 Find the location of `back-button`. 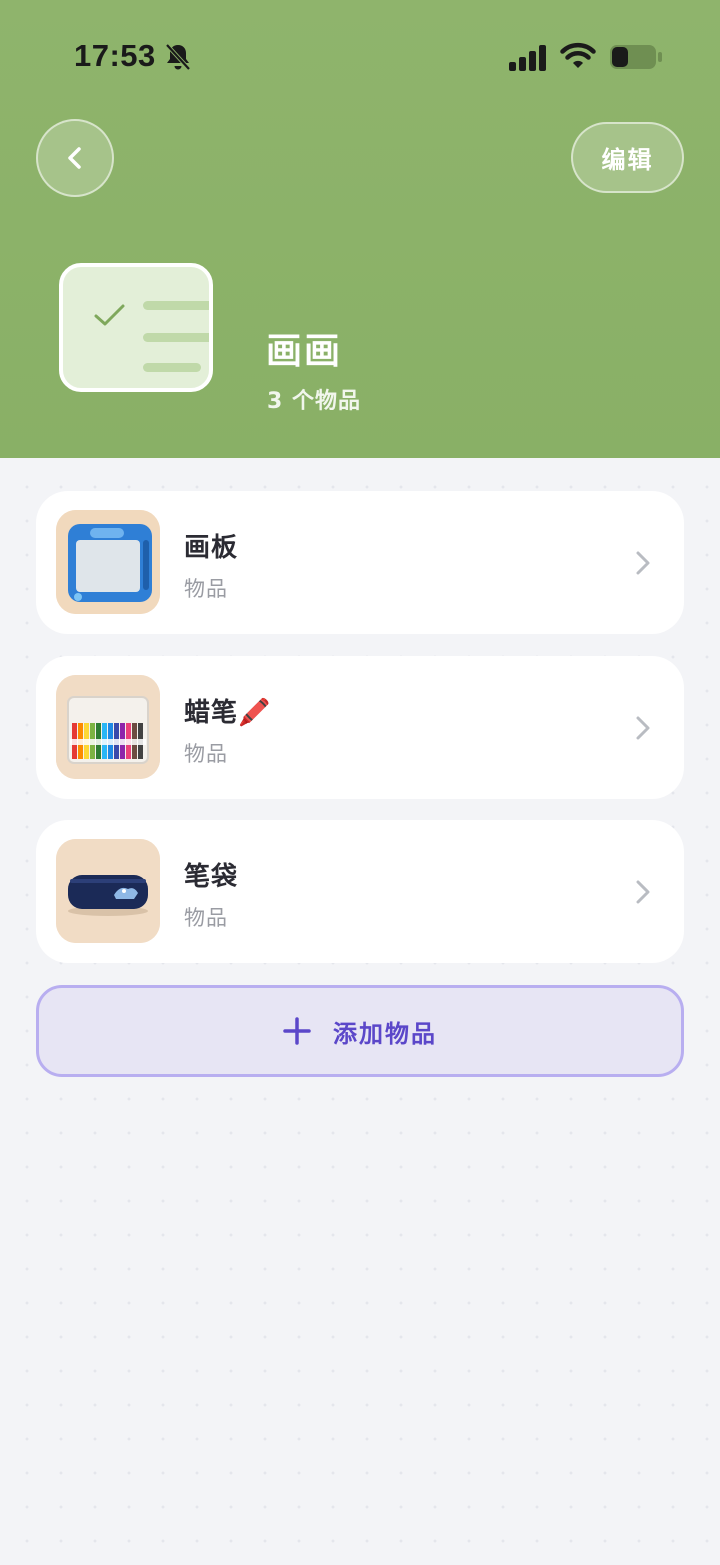

back-button is located at coordinates (75, 158).